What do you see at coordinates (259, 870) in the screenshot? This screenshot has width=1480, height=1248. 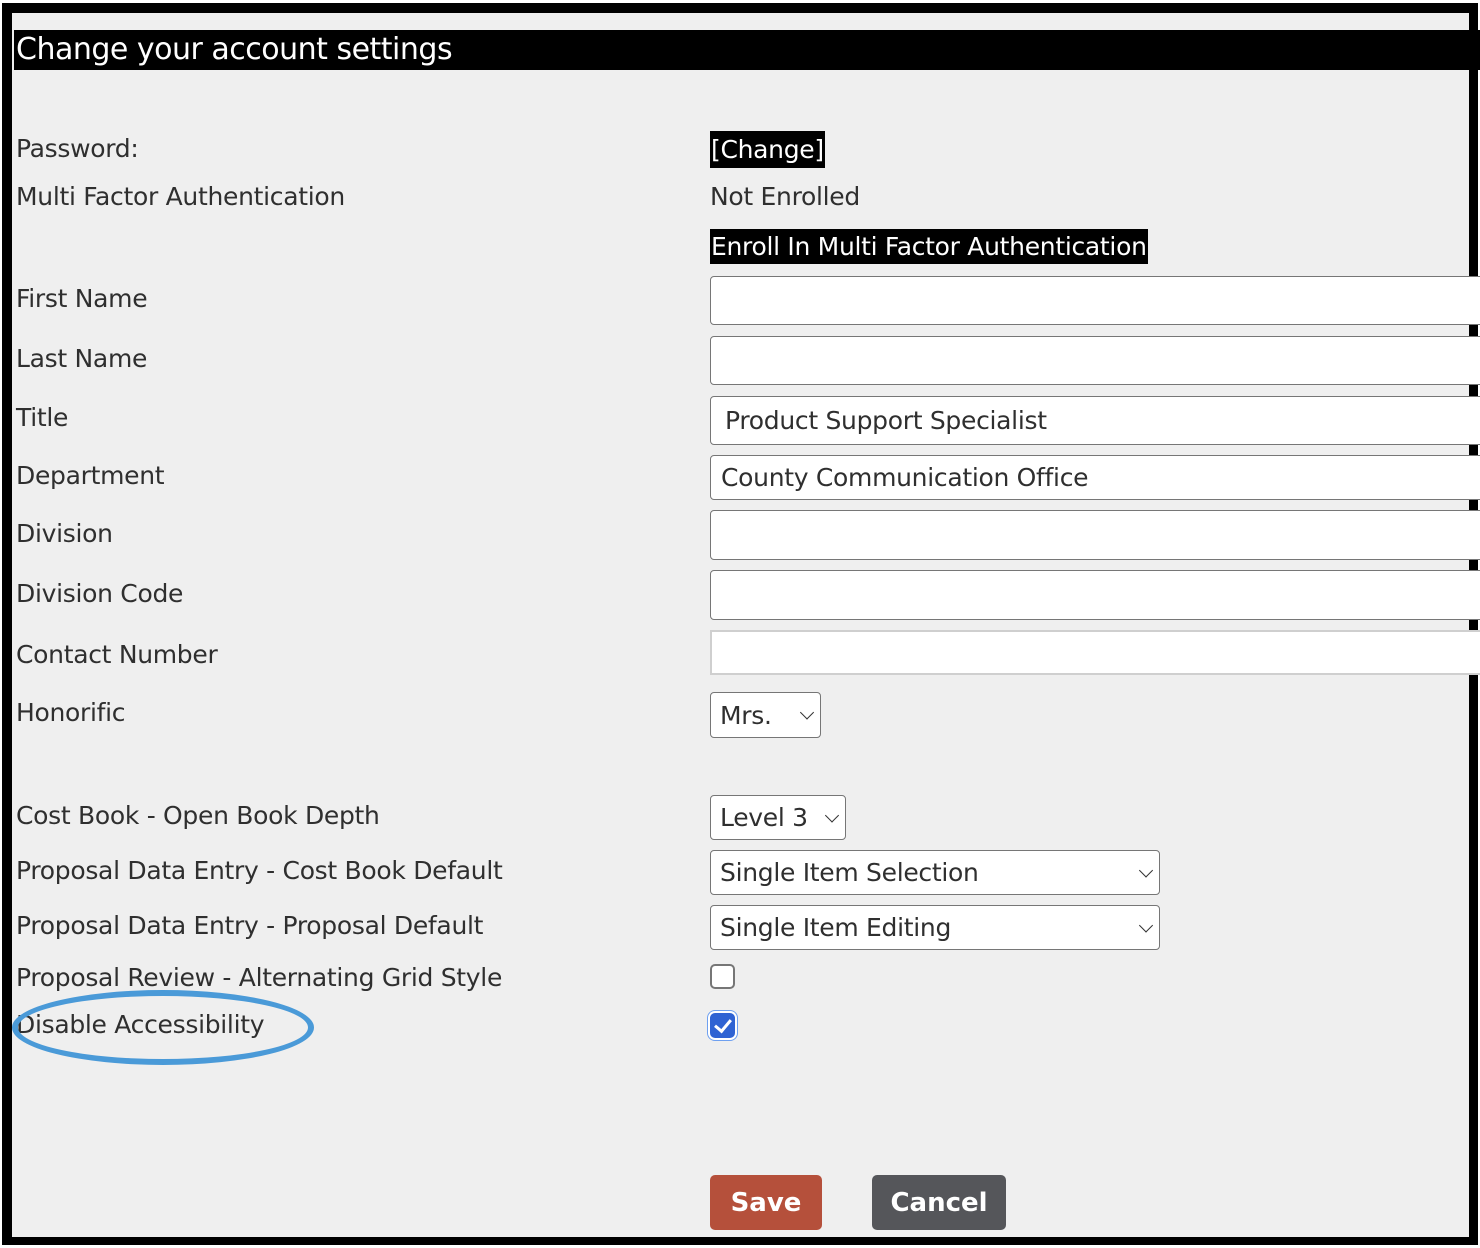 I see `cost-book-default-label: Proposal Data Entry - Cost Book Default` at bounding box center [259, 870].